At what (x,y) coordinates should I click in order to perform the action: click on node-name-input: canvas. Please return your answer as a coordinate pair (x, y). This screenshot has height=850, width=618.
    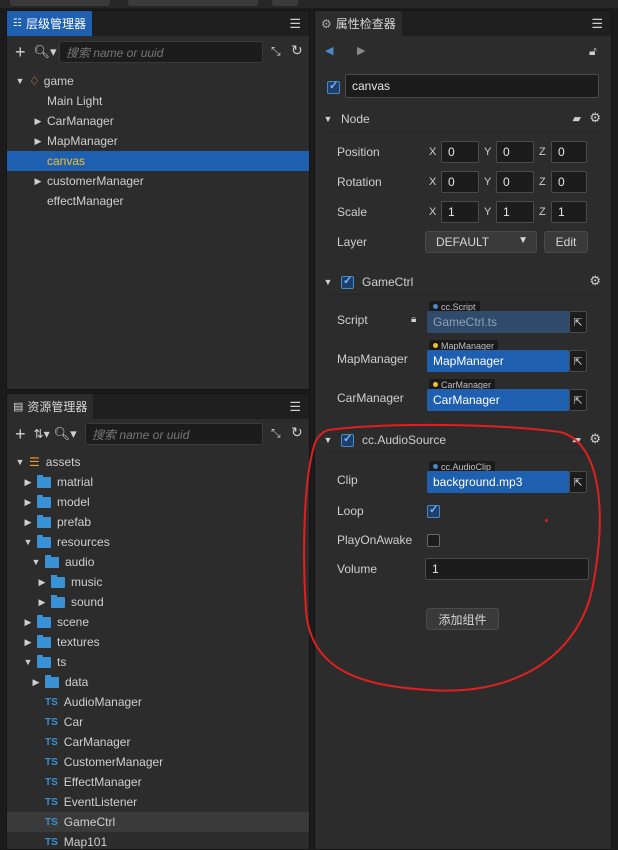
    Looking at the image, I should click on (472, 86).